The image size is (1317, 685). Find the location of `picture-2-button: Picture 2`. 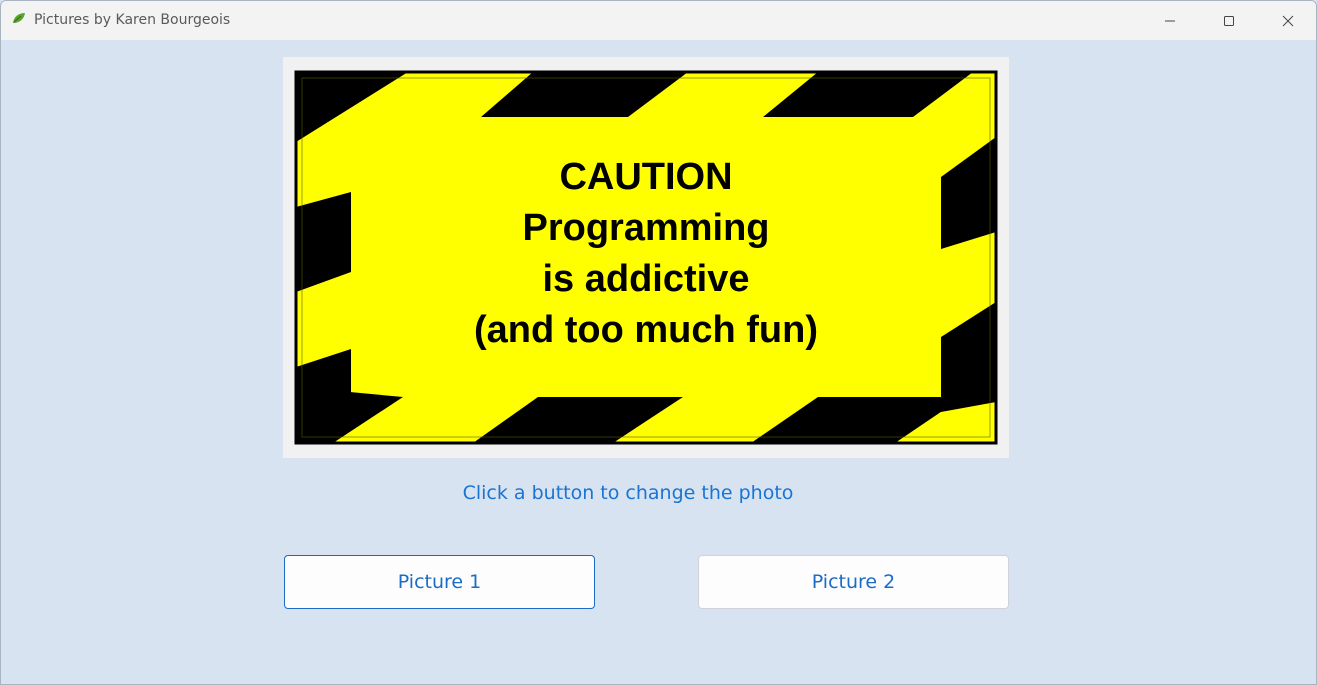

picture-2-button: Picture 2 is located at coordinates (853, 582).